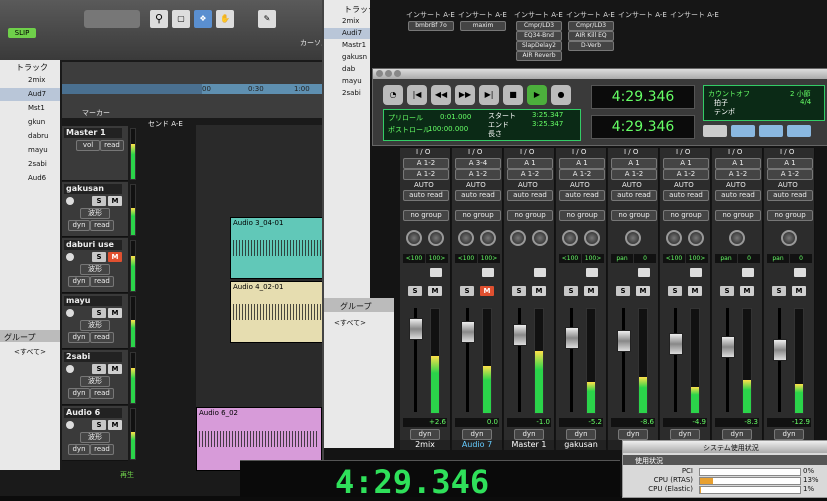 This screenshot has width=827, height=501. What do you see at coordinates (267, 19) in the screenshot?
I see `pencil-tool-icon: ✎` at bounding box center [267, 19].